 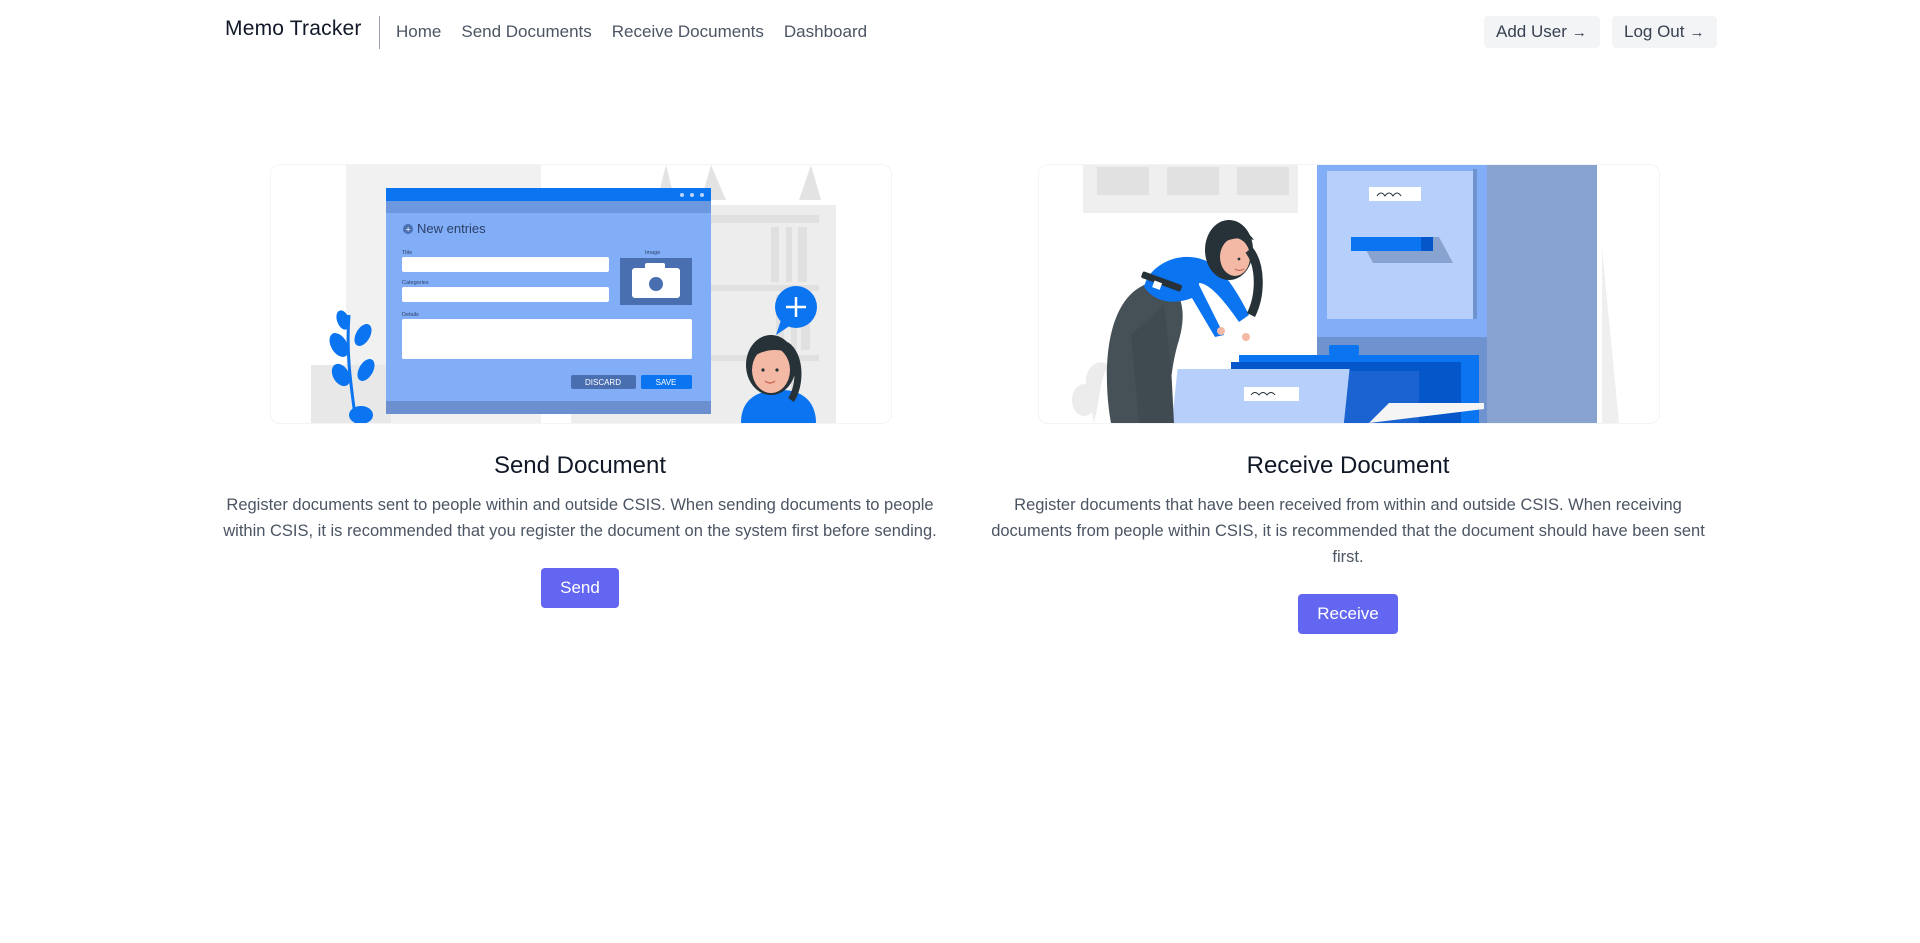 I want to click on illus-heading: New entries, so click(x=451, y=228).